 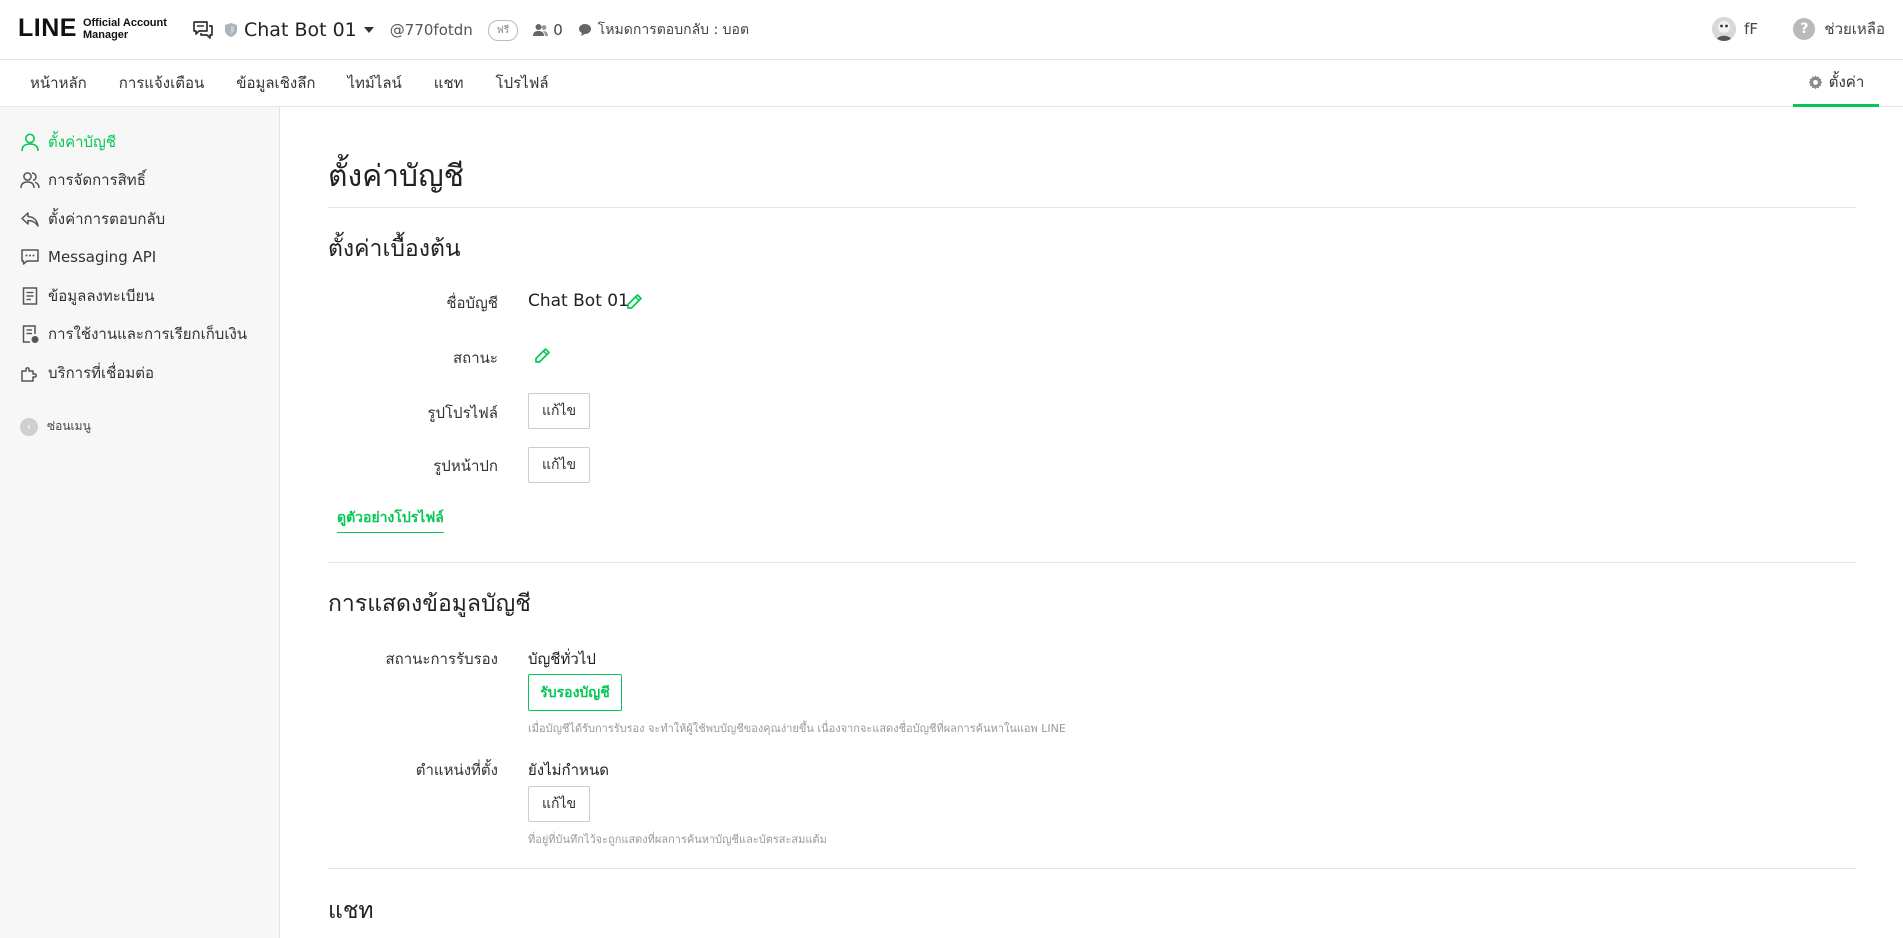 What do you see at coordinates (462, 413) in the screenshot?
I see `profile-image-label: รูปโปรไฟล์` at bounding box center [462, 413].